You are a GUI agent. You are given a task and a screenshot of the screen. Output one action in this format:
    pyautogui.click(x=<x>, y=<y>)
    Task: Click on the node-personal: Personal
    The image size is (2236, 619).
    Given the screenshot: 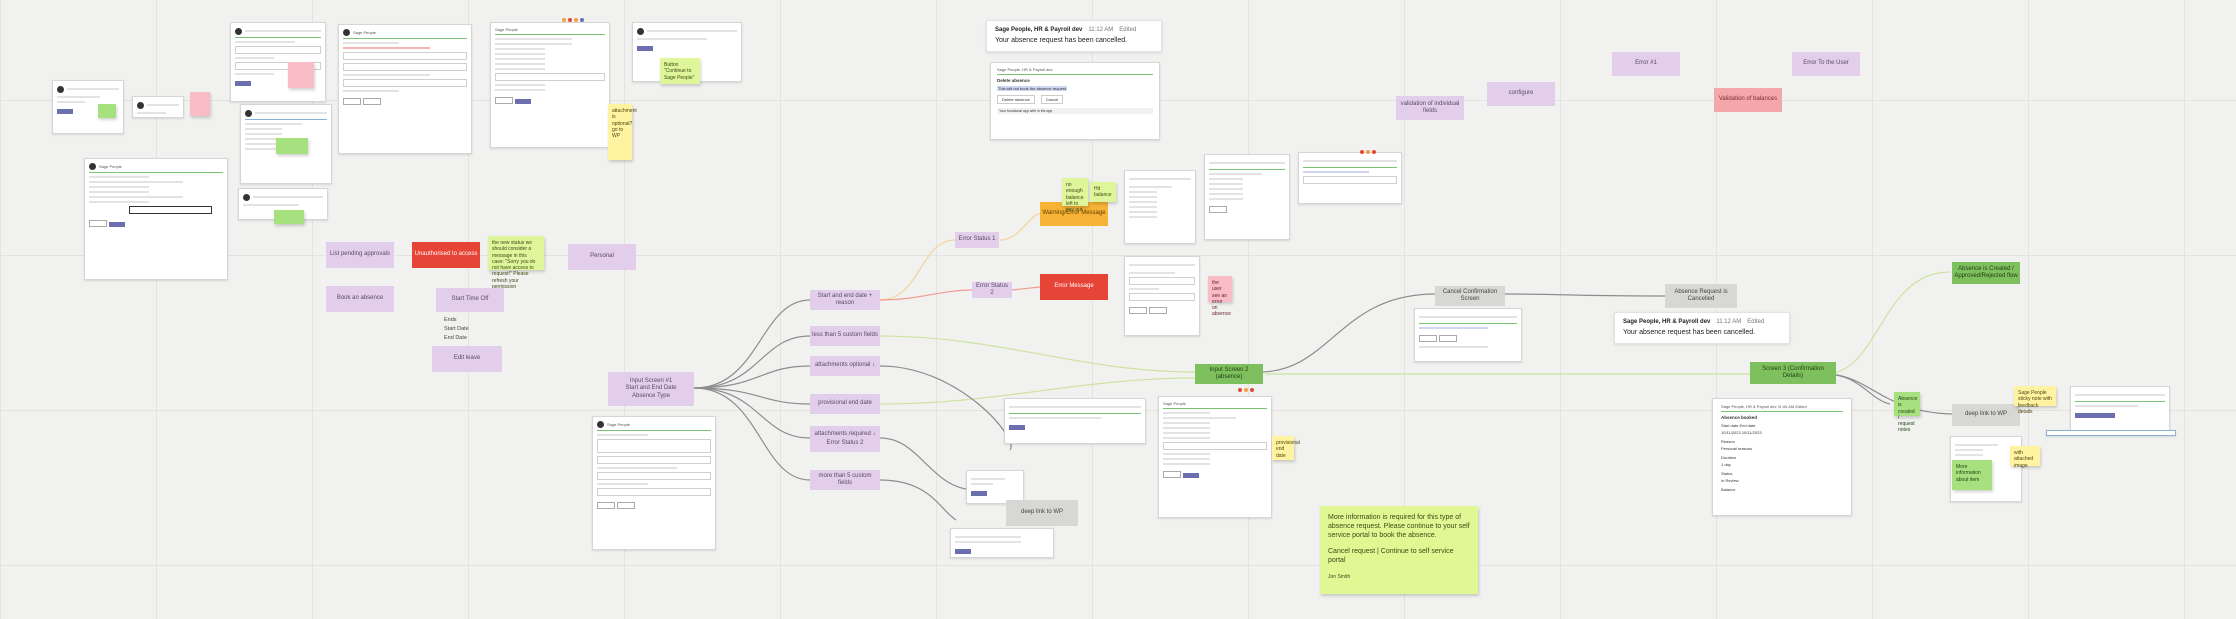 What is the action you would take?
    pyautogui.click(x=602, y=257)
    